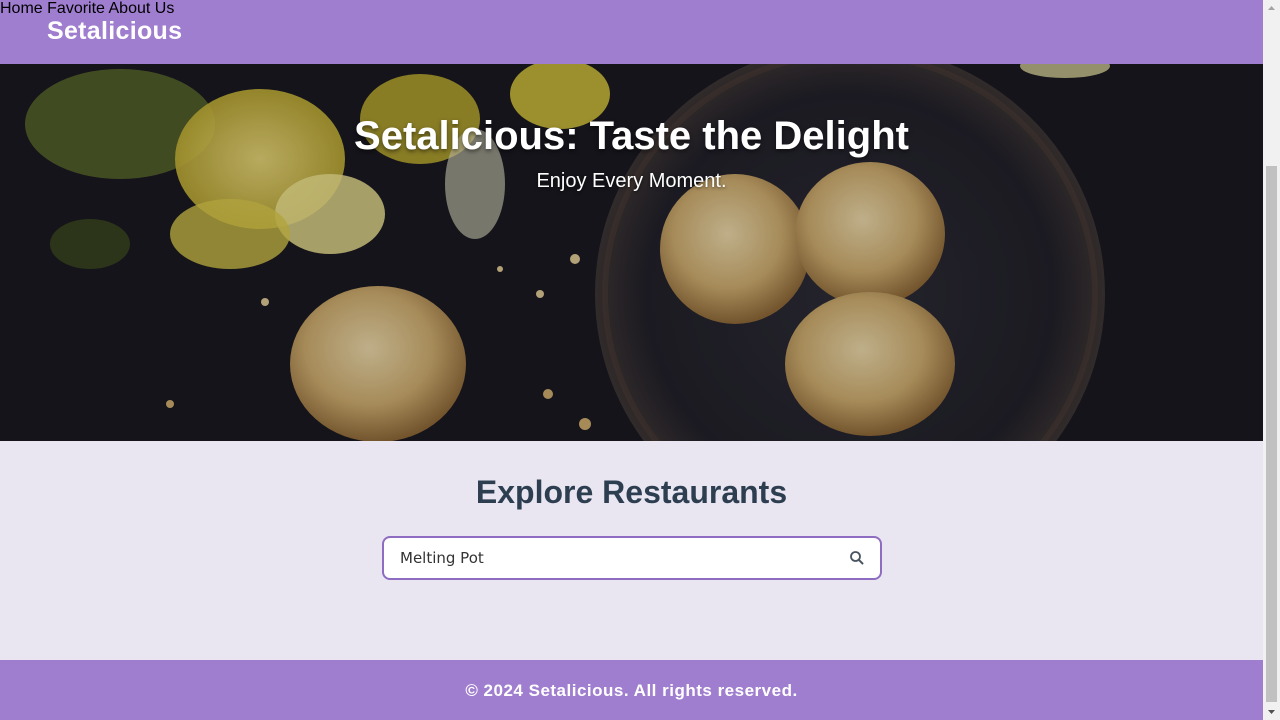  What do you see at coordinates (631, 9) in the screenshot?
I see `main-nav: Home Favorite About Us` at bounding box center [631, 9].